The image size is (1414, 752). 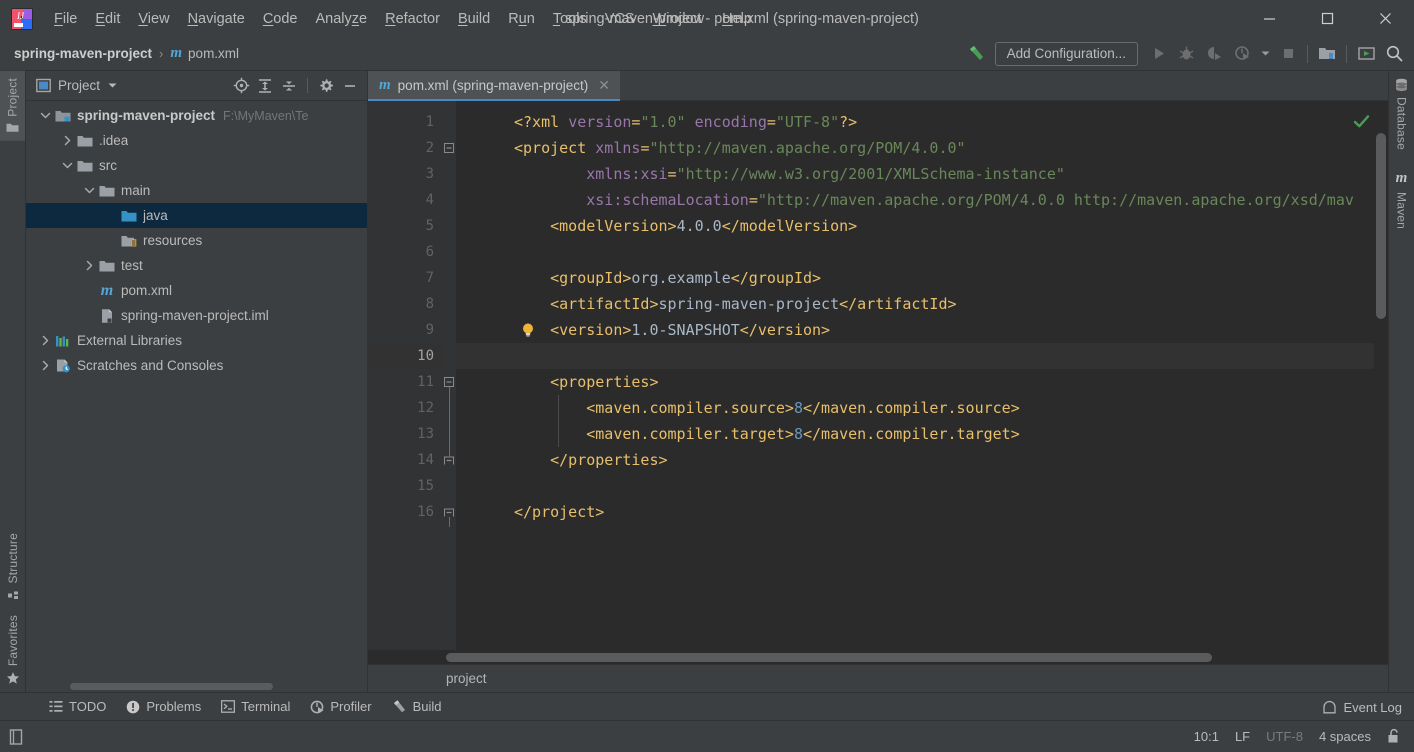 What do you see at coordinates (405, 382) in the screenshot?
I see `gutter-line-number: 11` at bounding box center [405, 382].